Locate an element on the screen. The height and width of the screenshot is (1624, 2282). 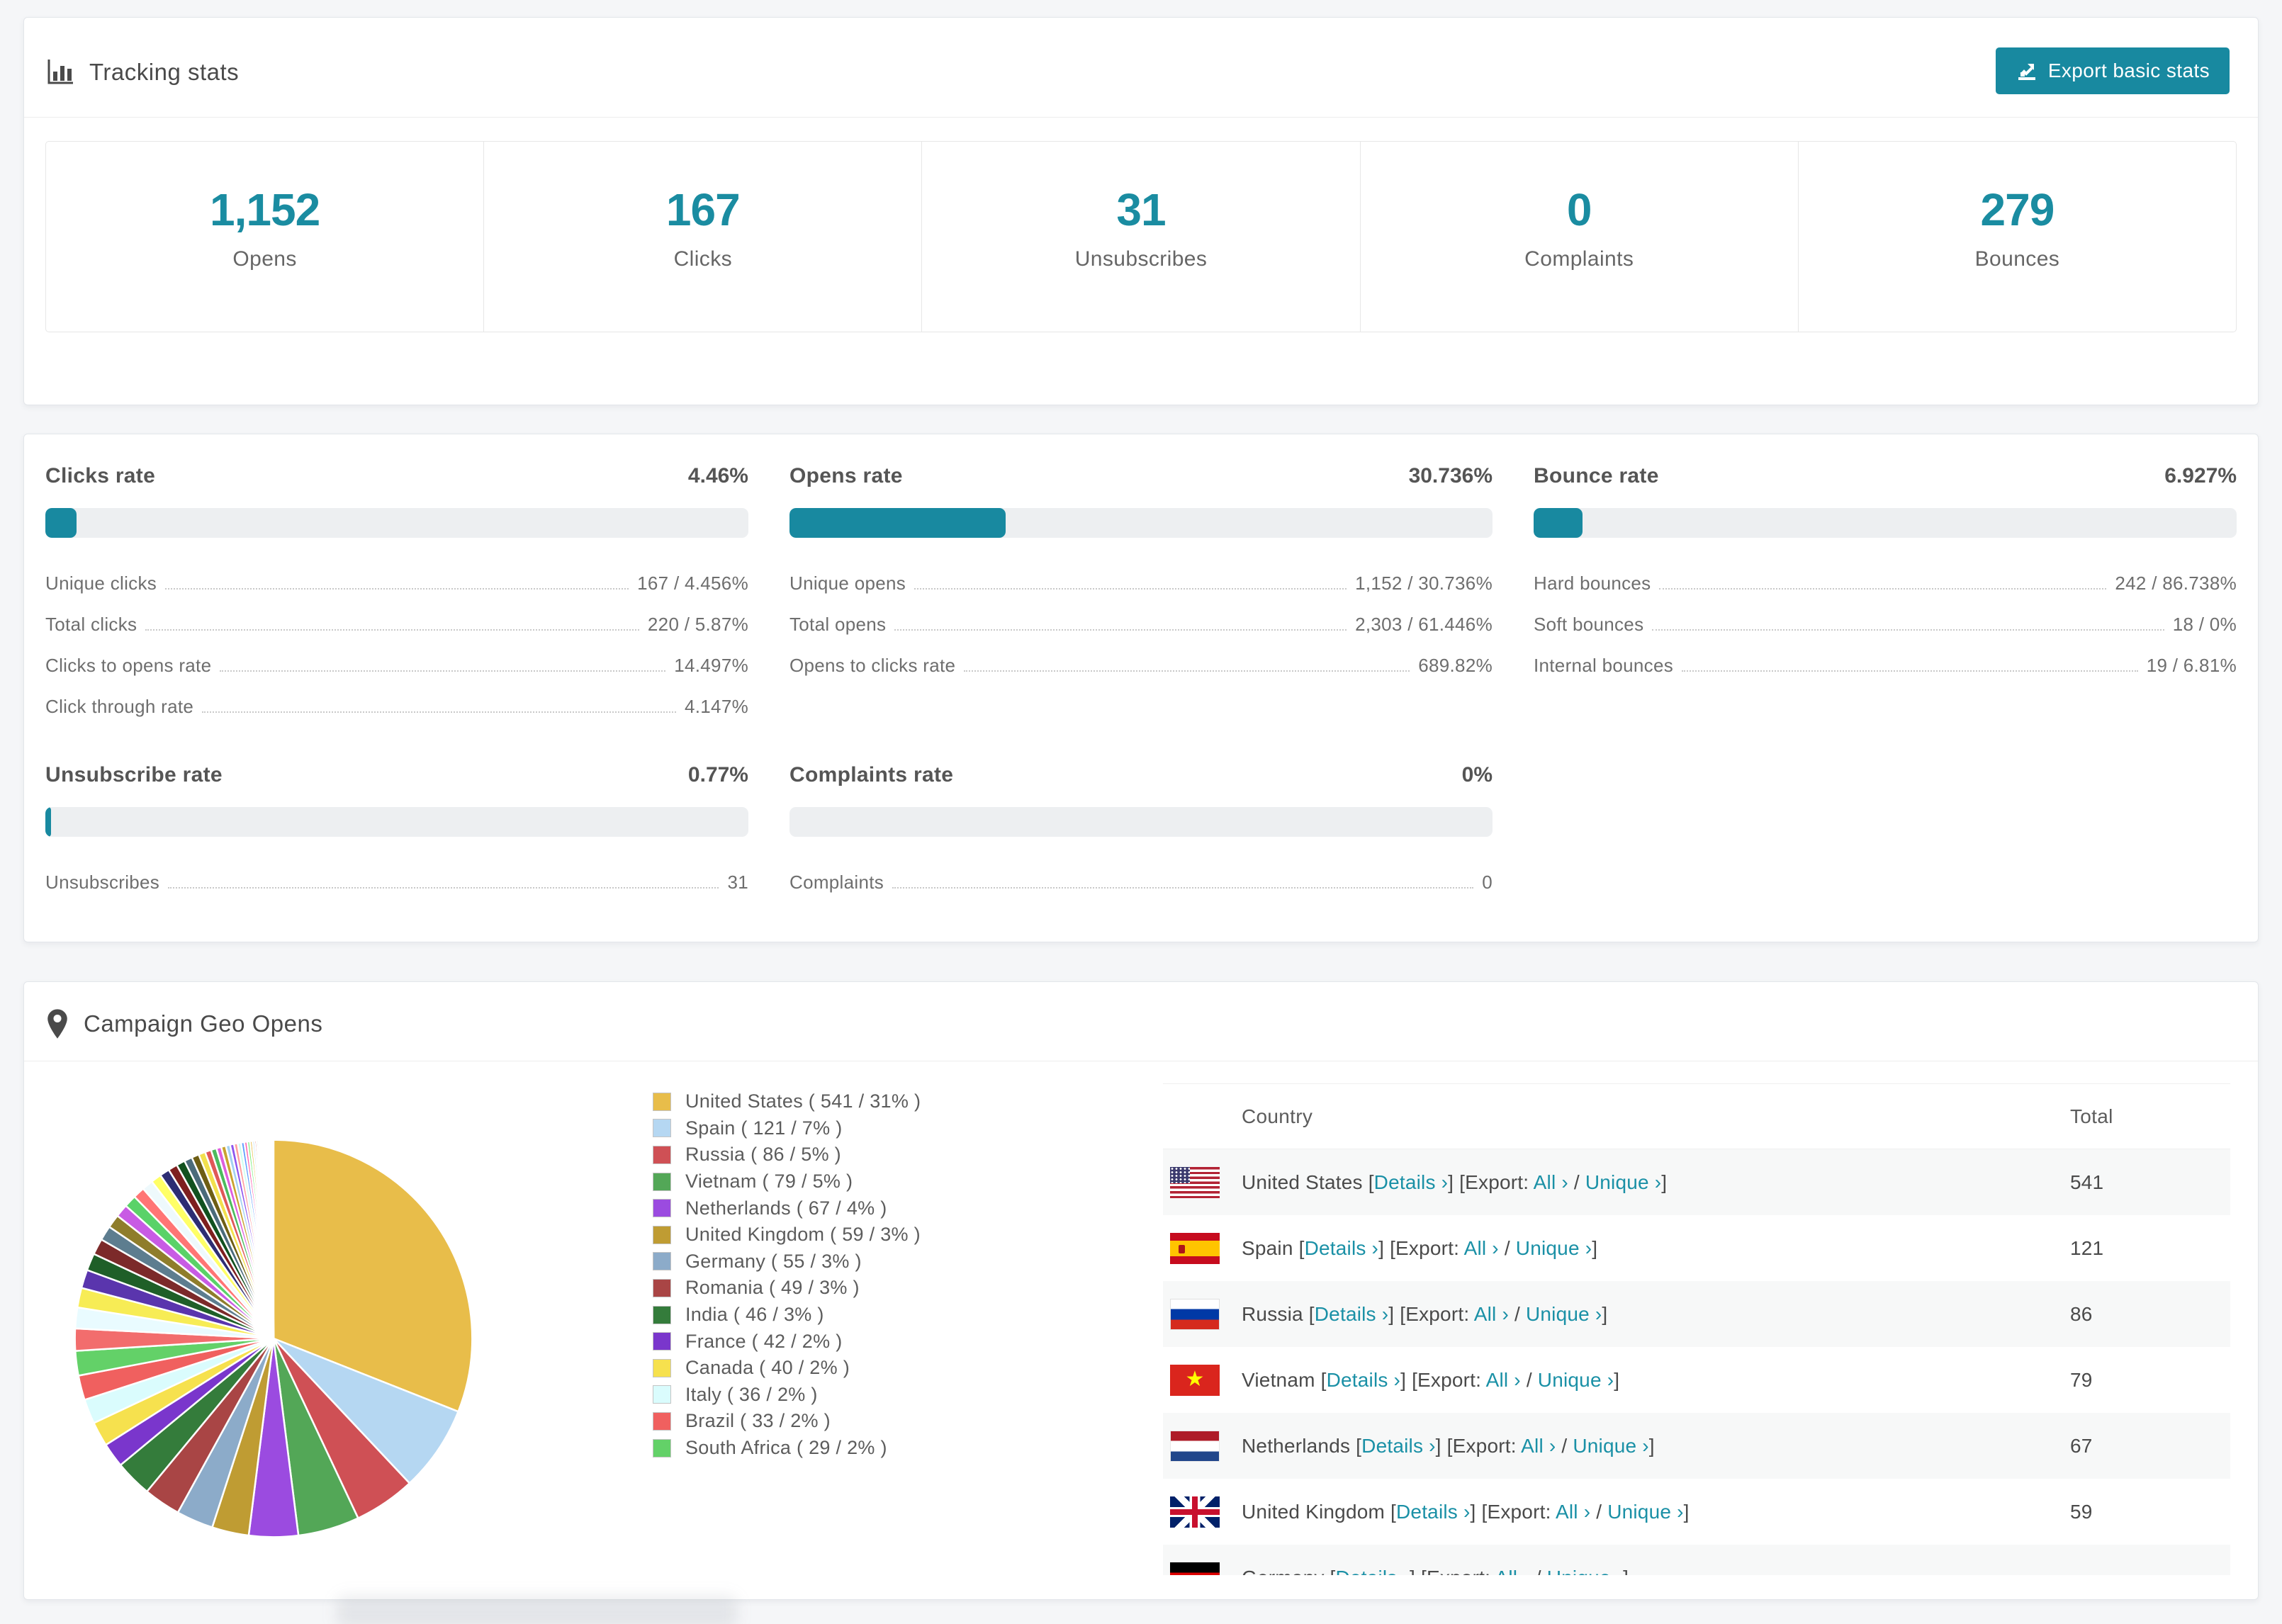
rate-detail-value: 167 / 4.456% is located at coordinates (692, 583).